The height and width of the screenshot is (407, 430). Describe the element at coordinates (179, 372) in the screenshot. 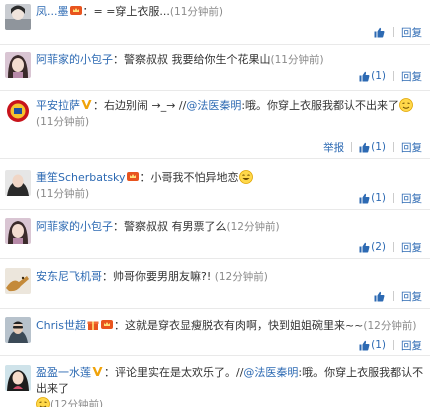

I see `comment-text: 评论里实在是太欢乐了。//` at that location.